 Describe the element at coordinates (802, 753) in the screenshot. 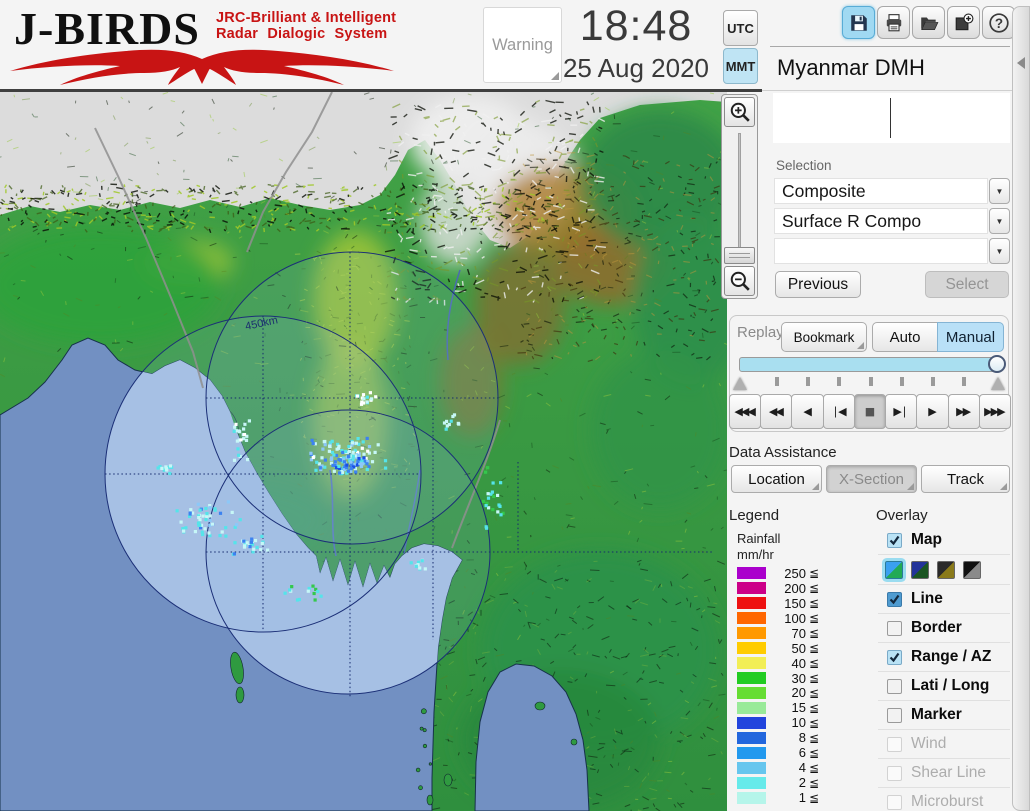

I see `legend-value: 6` at that location.